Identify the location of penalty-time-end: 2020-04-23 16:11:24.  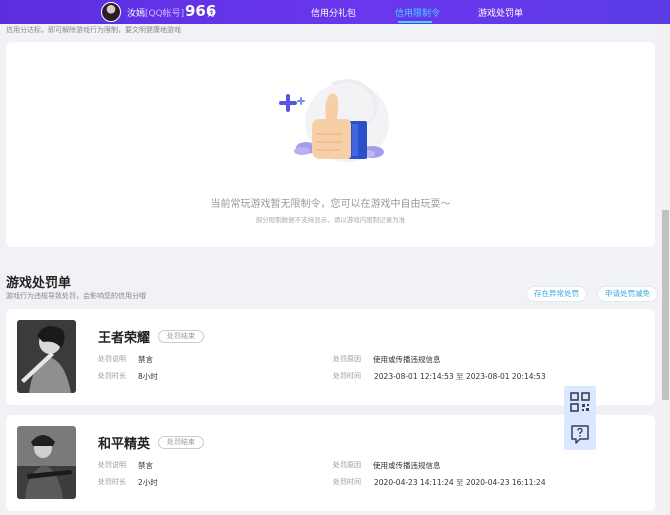
(505, 482).